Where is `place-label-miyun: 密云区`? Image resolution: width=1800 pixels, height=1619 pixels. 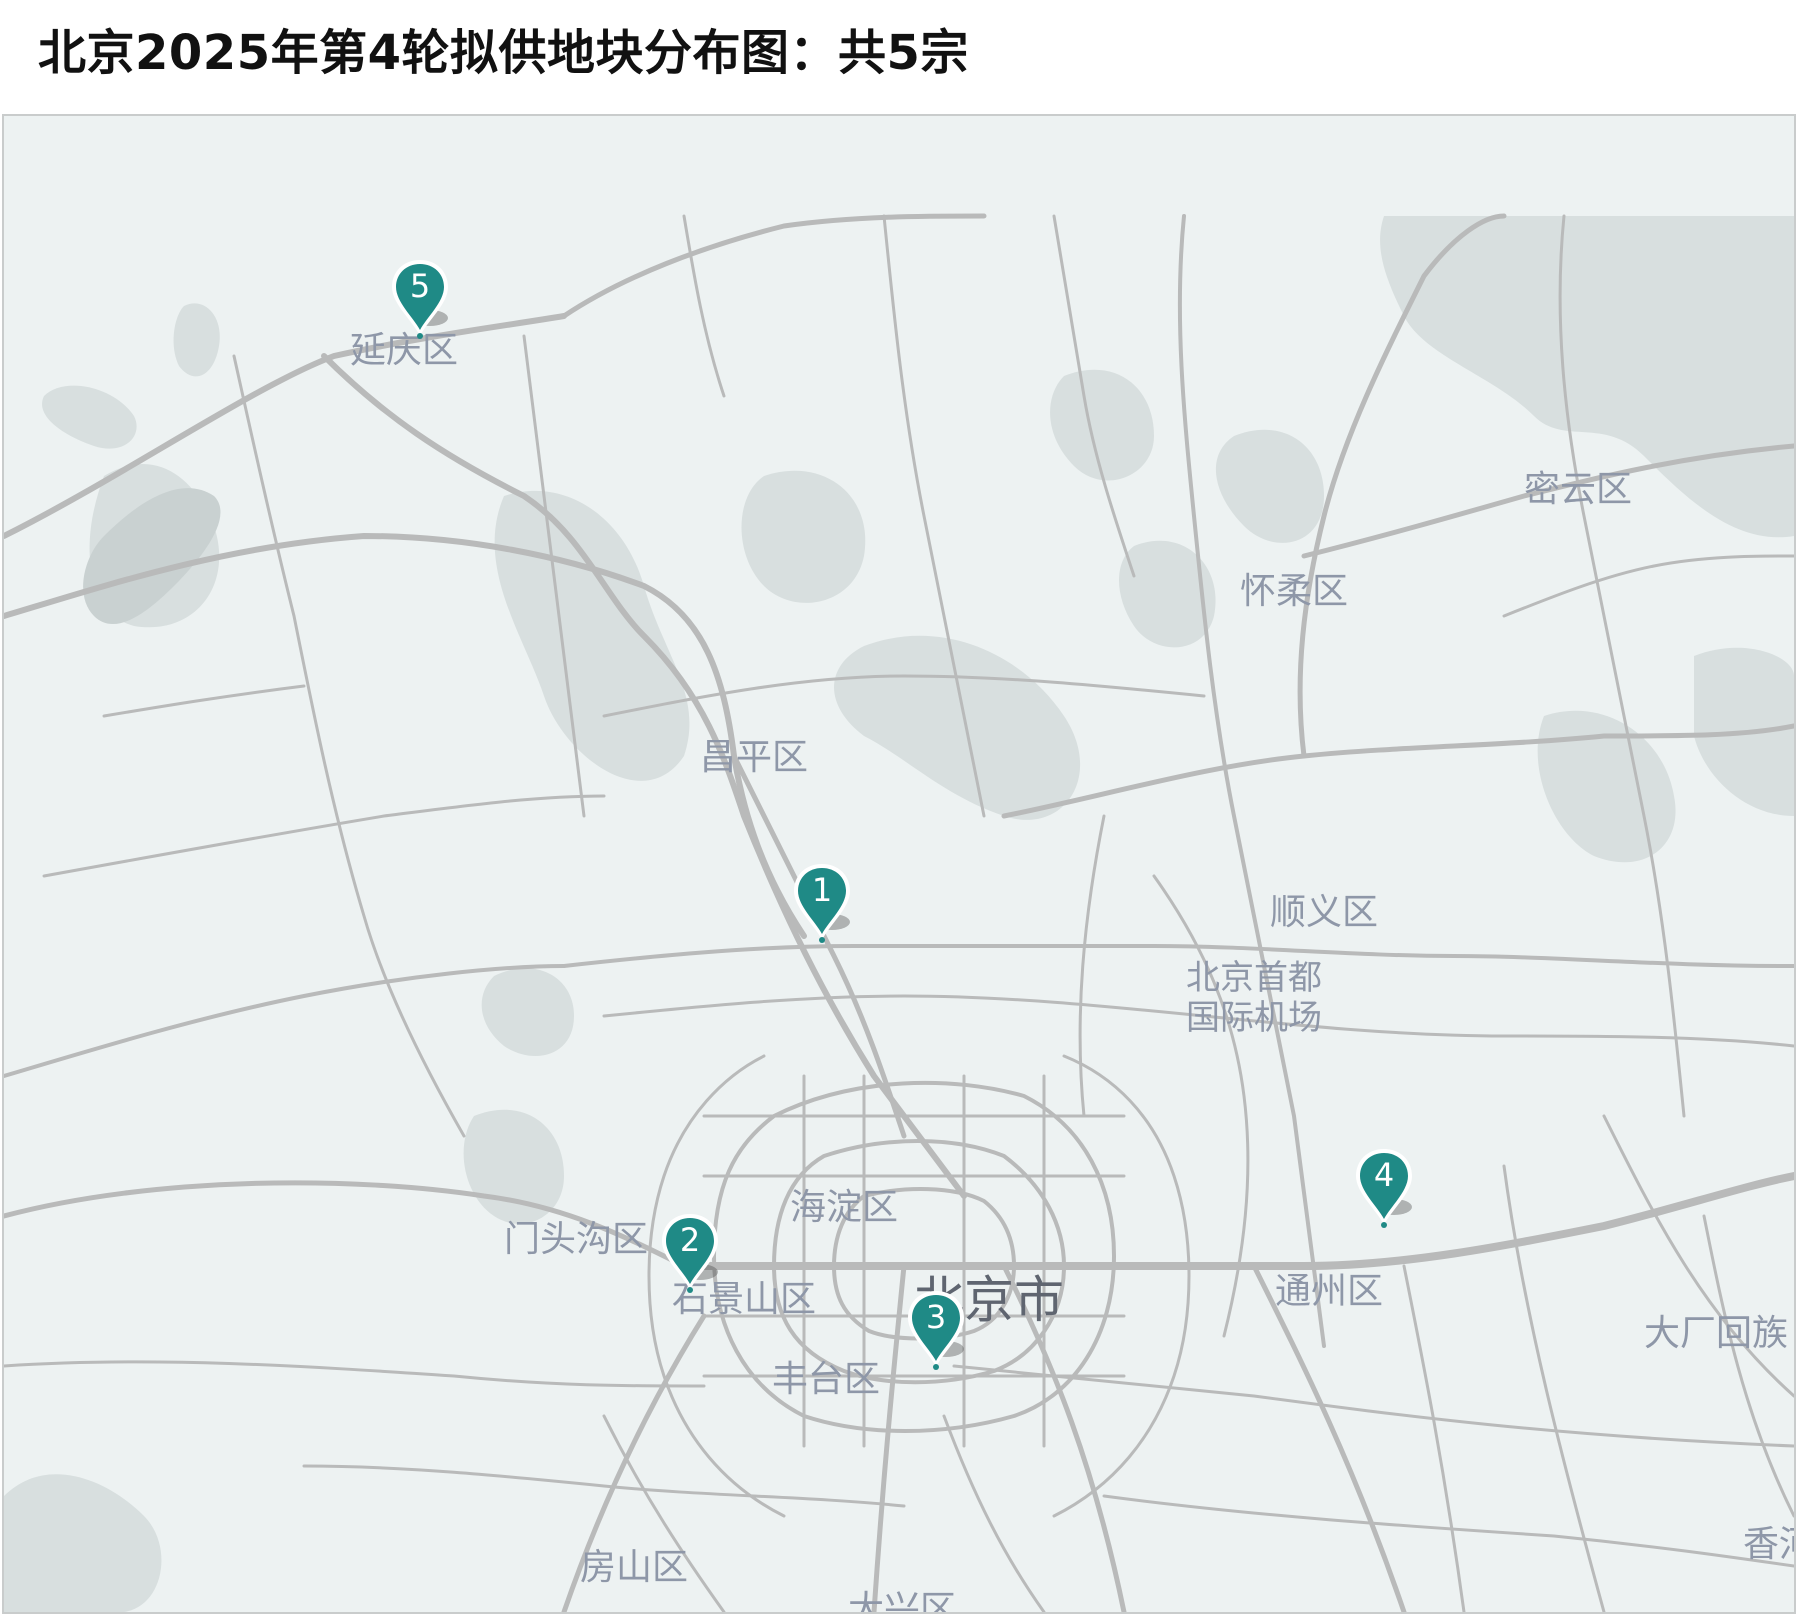 place-label-miyun: 密云区 is located at coordinates (1578, 489).